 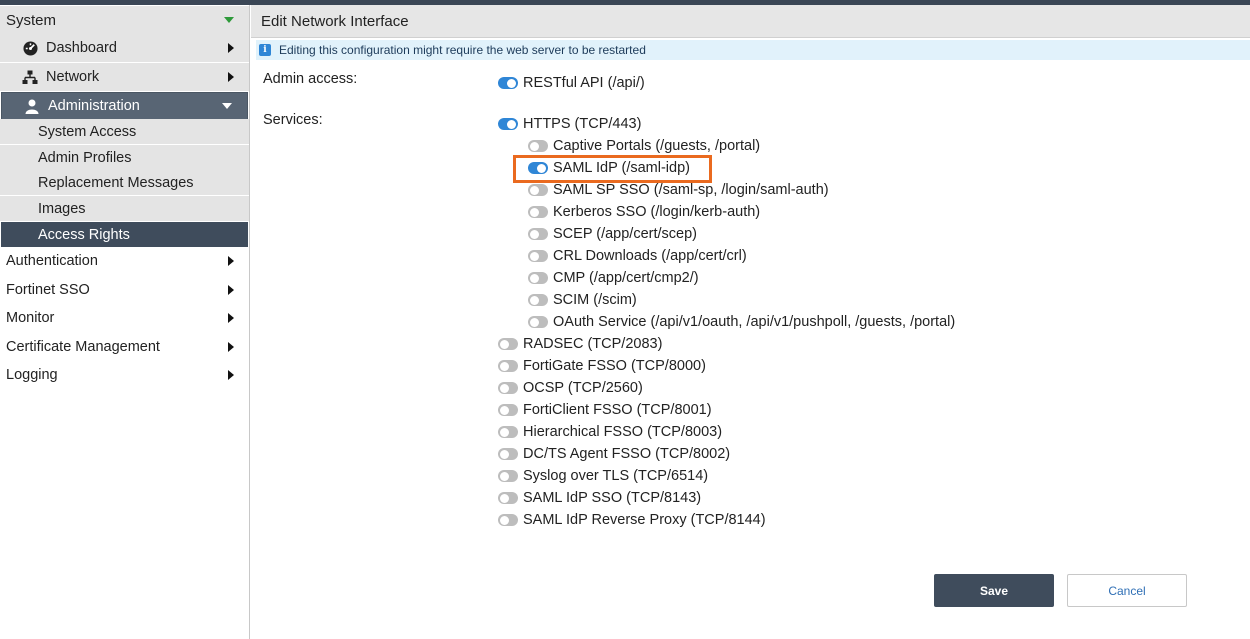 I want to click on option-captive-portals: Captive Portals (/guests, /portal), so click(x=644, y=146).